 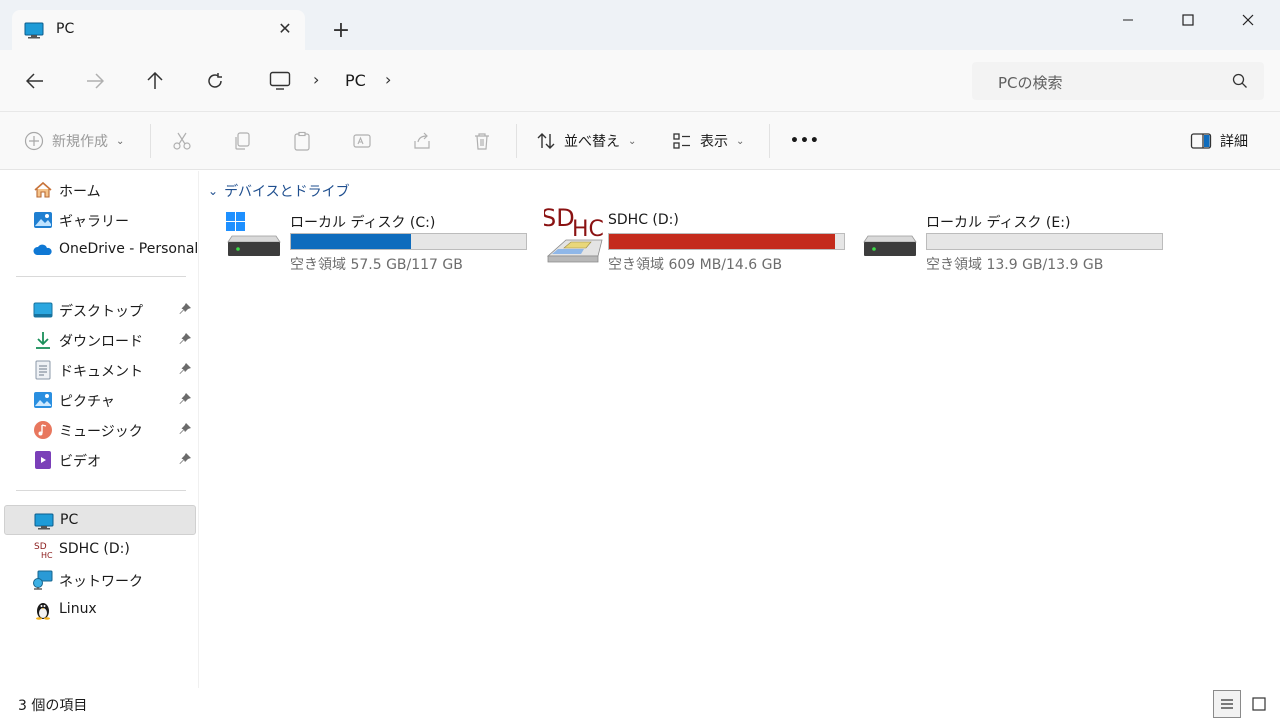 I want to click on tiles-view-icon, so click(x=1259, y=704).